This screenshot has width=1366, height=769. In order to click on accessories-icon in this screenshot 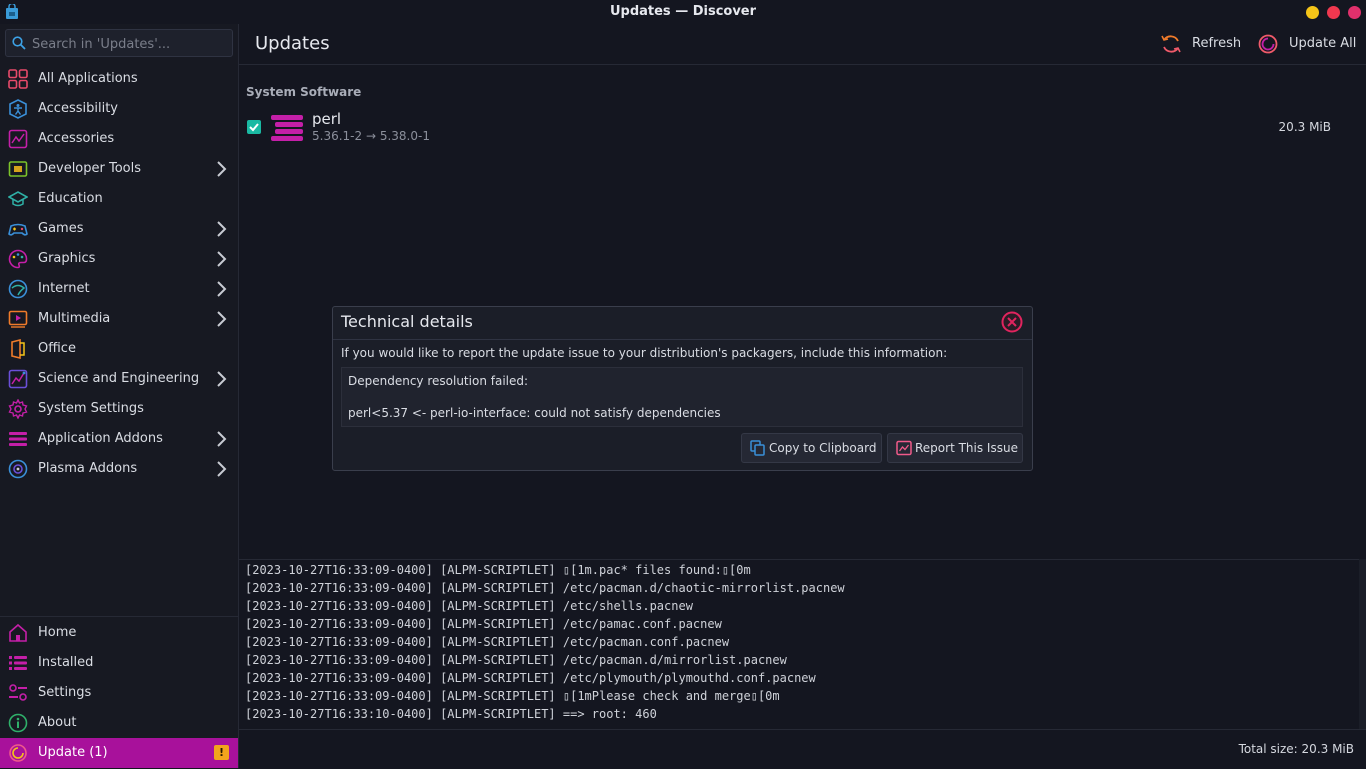, I will do `click(18, 139)`.